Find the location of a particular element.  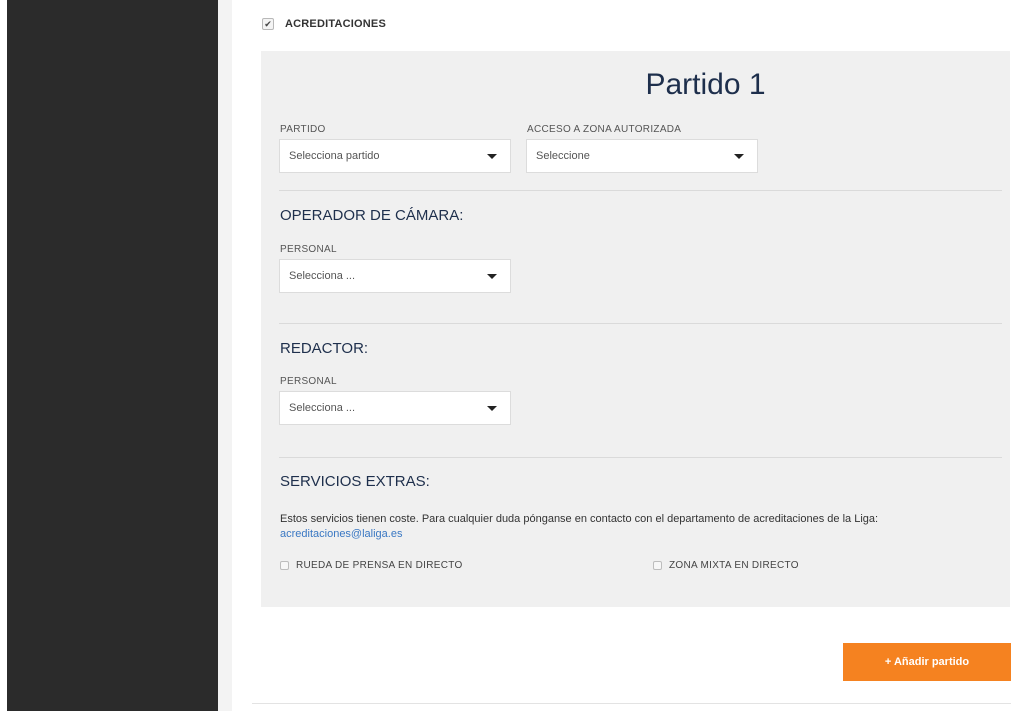

accreditations-header: ✔ ACREDITACIONES is located at coordinates (324, 24).